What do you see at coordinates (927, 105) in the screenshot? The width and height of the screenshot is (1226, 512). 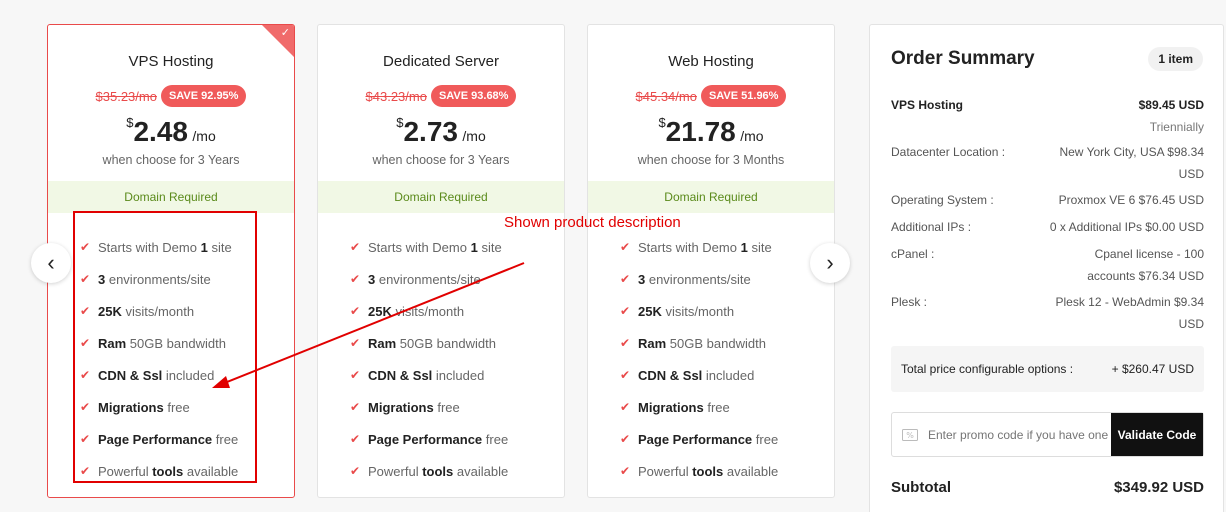 I see `product-label: VPS Hosting` at bounding box center [927, 105].